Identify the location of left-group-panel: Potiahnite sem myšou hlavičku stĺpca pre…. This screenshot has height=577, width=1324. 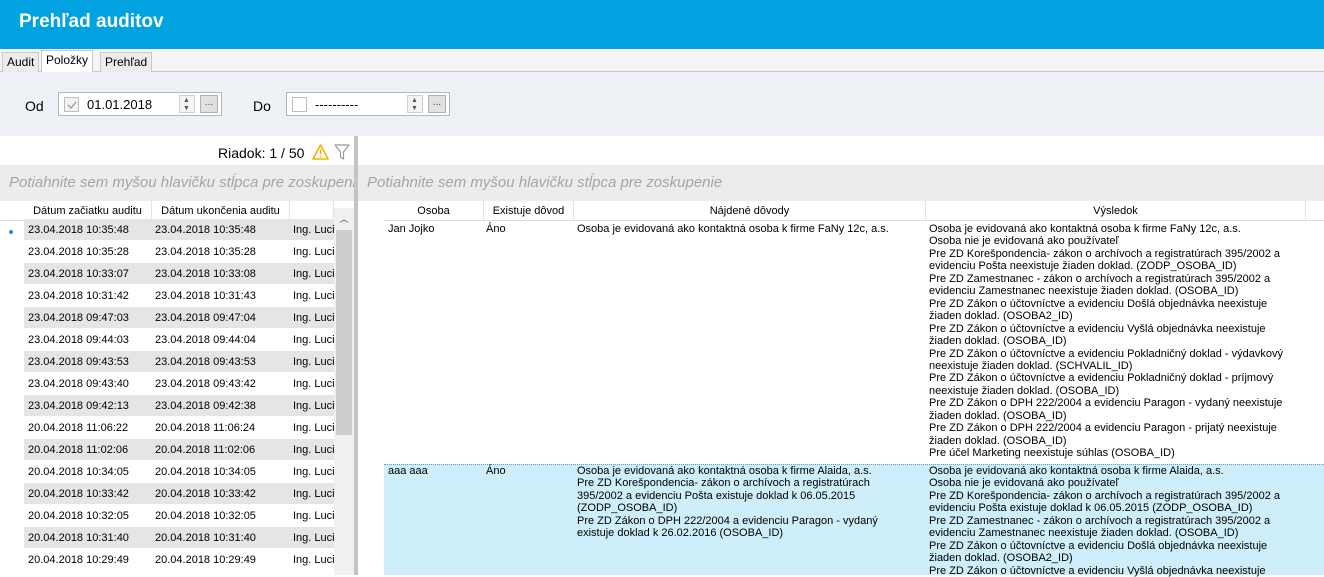
(177, 183).